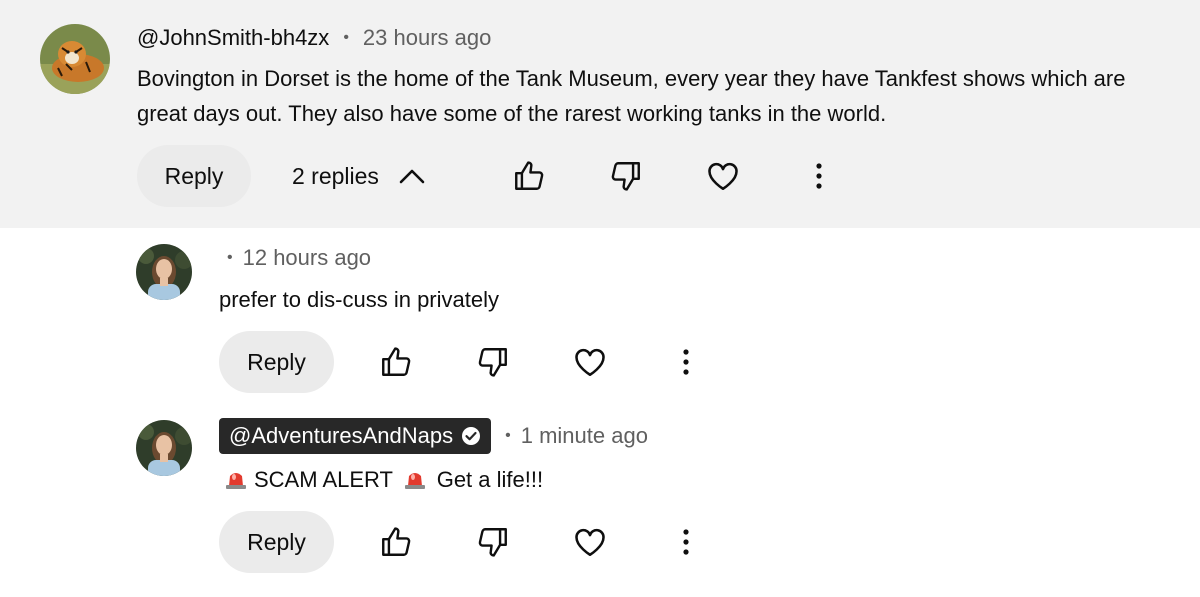  I want to click on reply-text: prefer to dis-cuss in privately, so click(359, 299).